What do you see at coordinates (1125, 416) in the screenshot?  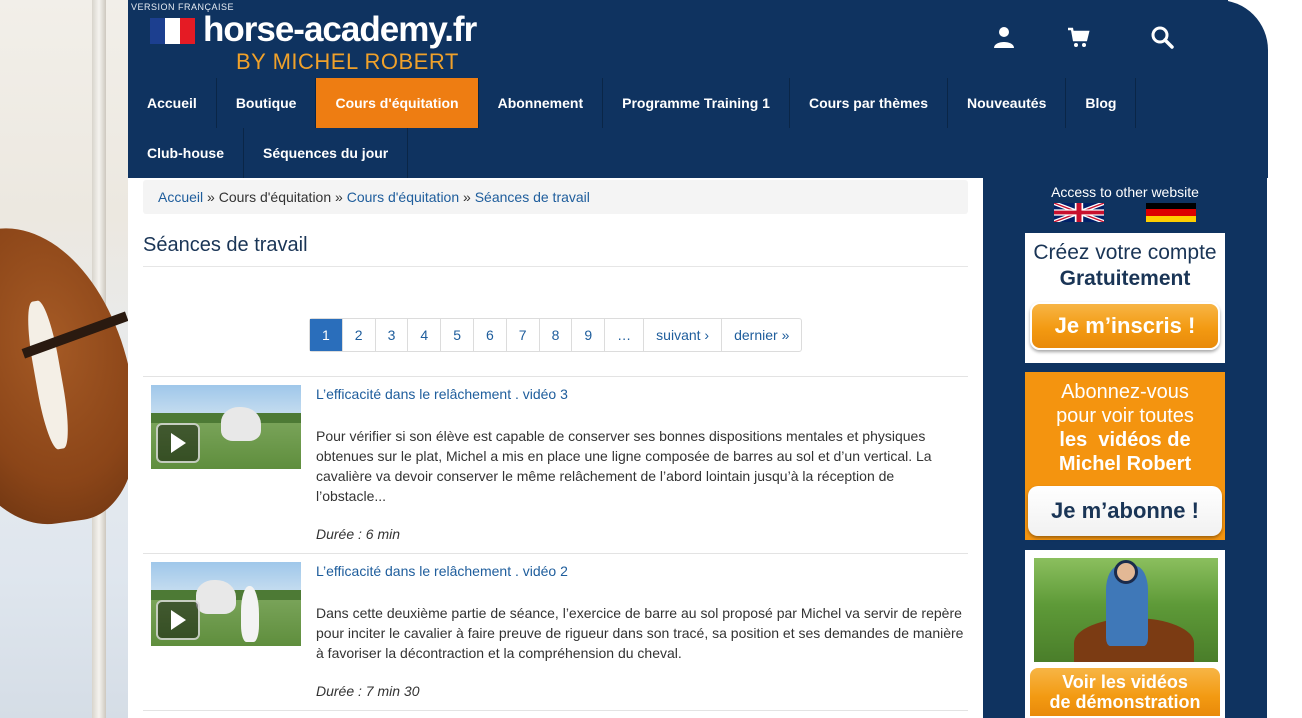 I see `promo-subscribe-line2: pour voir toutes` at bounding box center [1125, 416].